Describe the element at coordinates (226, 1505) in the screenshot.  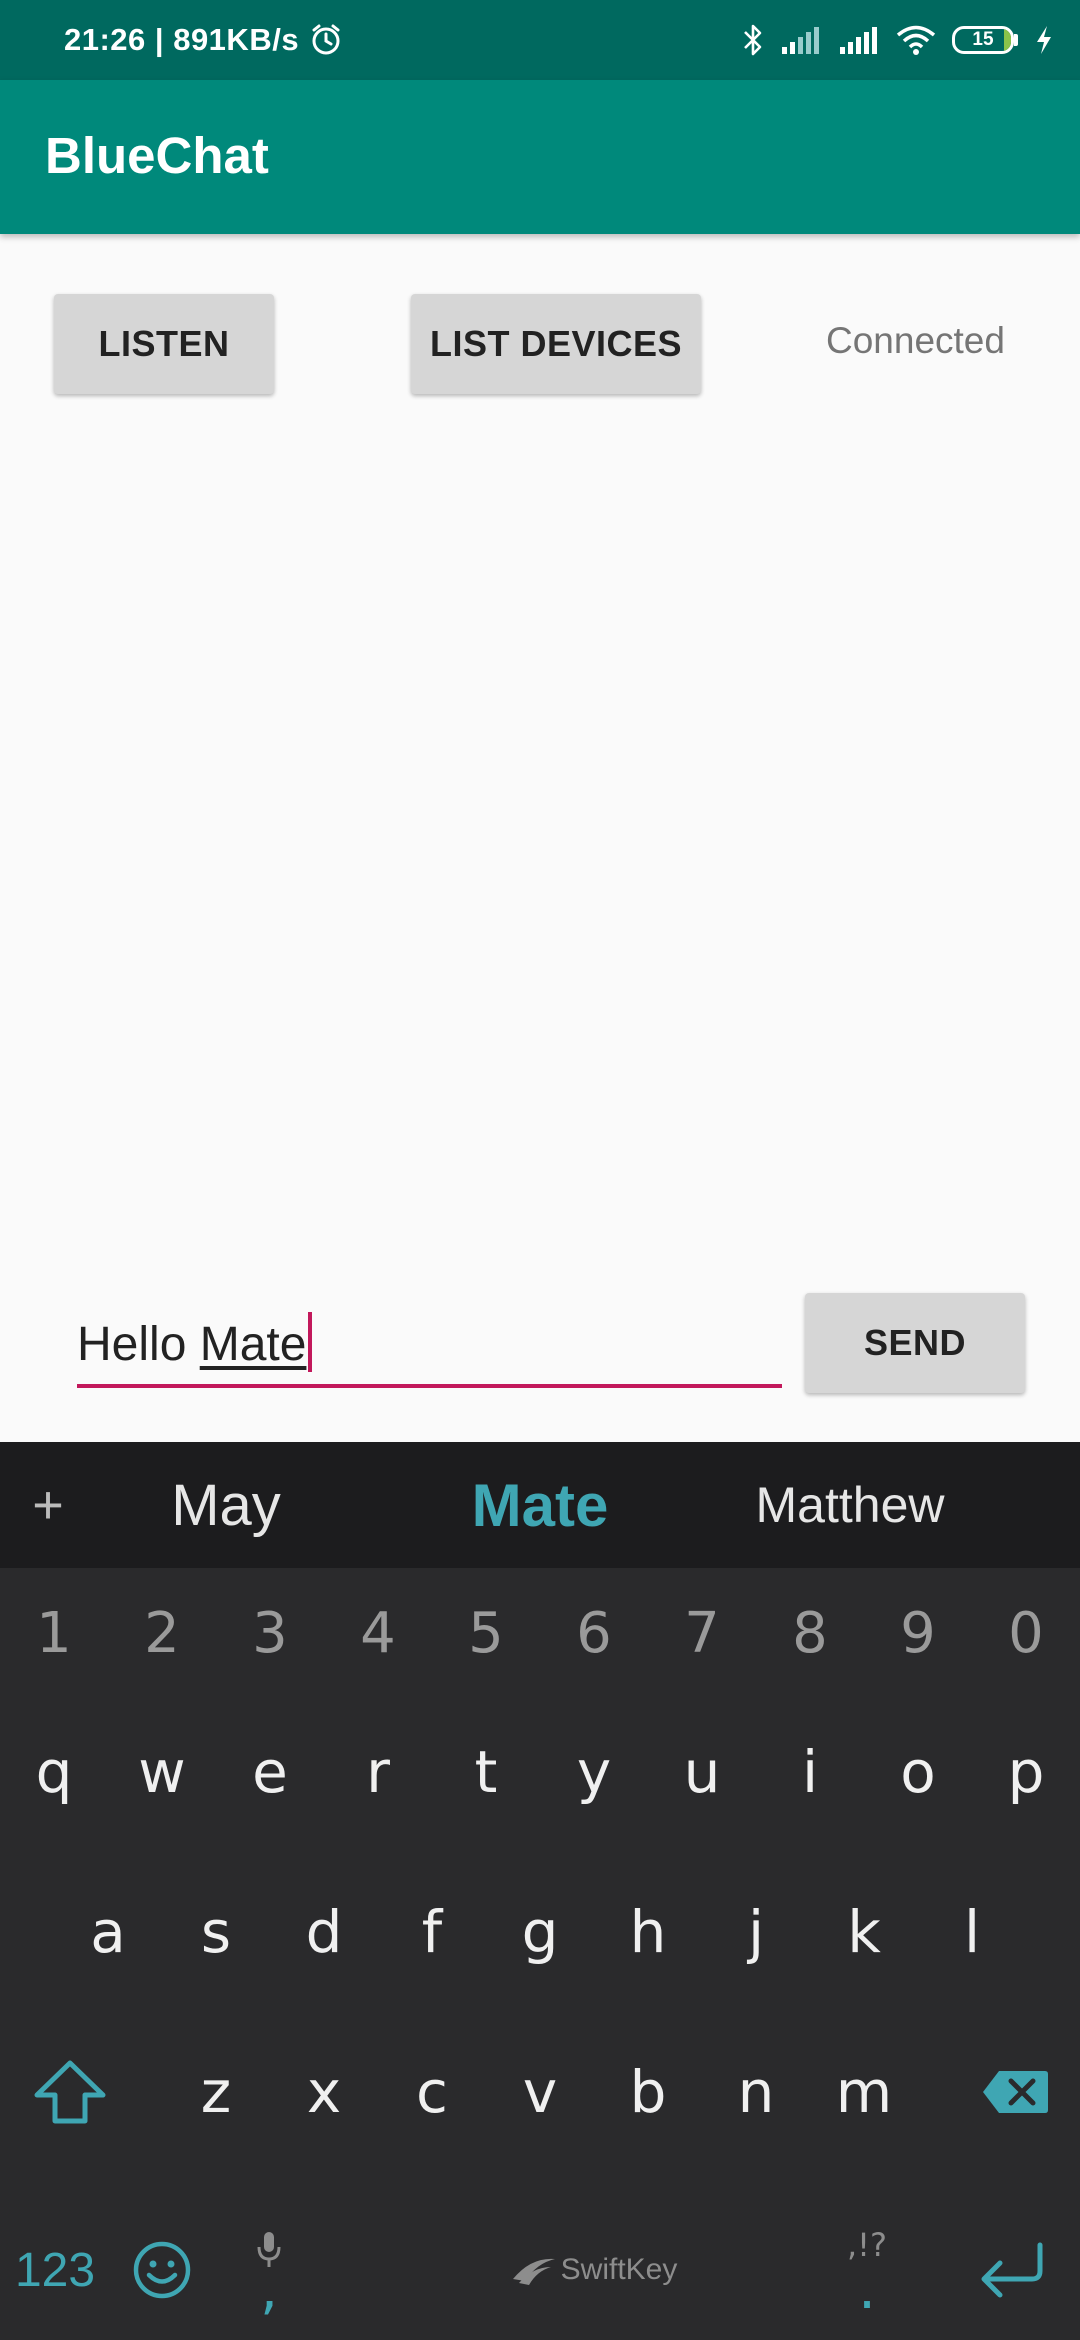
I see `suggestion-left: May` at that location.